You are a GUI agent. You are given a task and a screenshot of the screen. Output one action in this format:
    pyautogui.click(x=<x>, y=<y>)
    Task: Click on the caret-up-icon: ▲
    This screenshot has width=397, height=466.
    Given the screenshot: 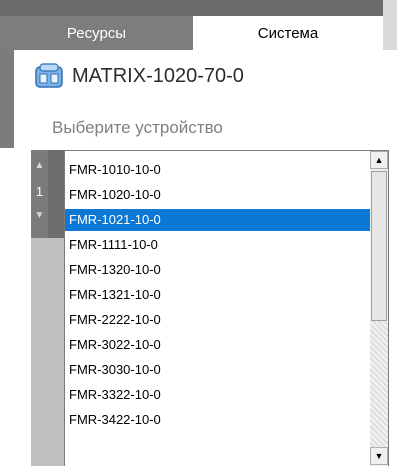 What is the action you would take?
    pyautogui.click(x=379, y=160)
    